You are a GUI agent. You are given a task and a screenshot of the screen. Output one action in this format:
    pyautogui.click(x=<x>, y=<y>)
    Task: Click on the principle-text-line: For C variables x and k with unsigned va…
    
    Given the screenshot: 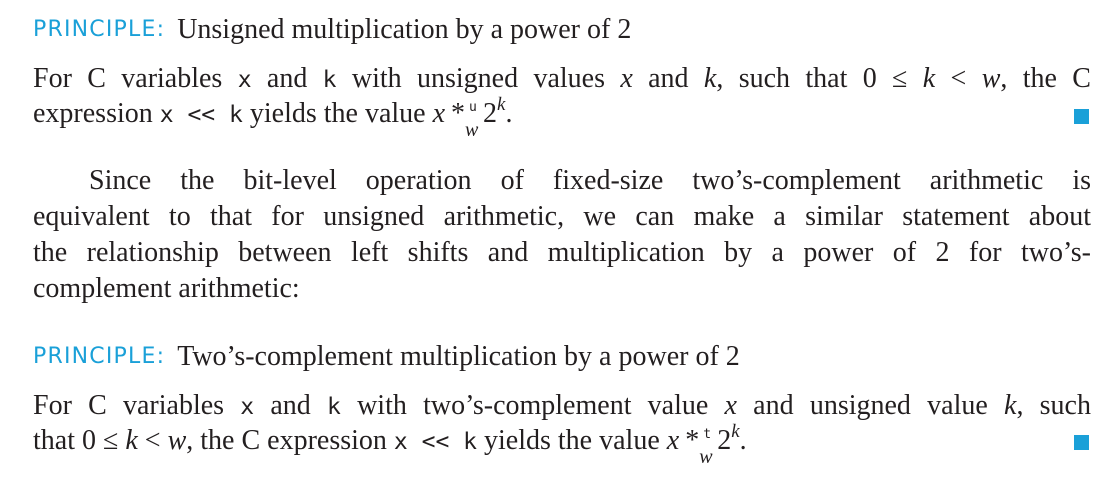 What is the action you would take?
    pyautogui.click(x=562, y=78)
    